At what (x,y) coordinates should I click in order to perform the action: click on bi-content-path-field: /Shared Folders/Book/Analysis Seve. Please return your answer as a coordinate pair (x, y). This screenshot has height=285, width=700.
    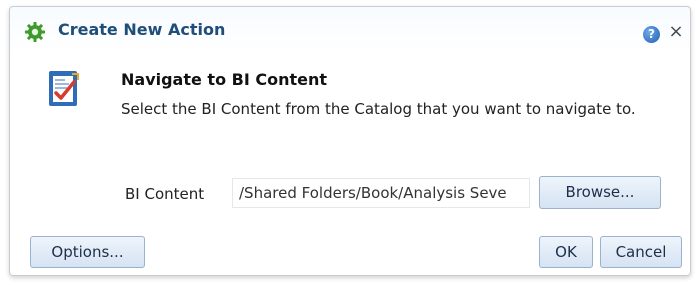
    Looking at the image, I should click on (381, 193).